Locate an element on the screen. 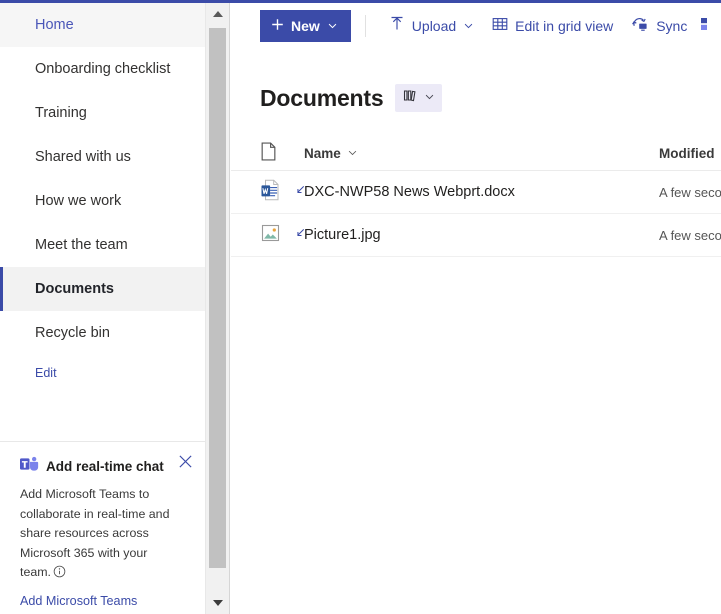 The height and width of the screenshot is (614, 721). sidebar-item-how-we-work: How we work is located at coordinates (102, 201).